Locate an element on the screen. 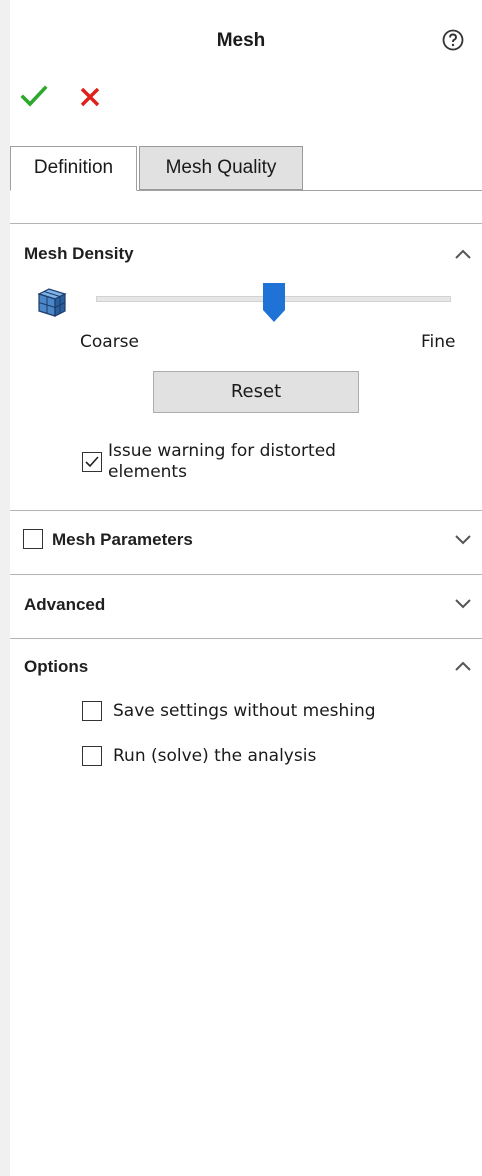 The width and height of the screenshot is (482, 1176). checkmark-icon is located at coordinates (92, 462).